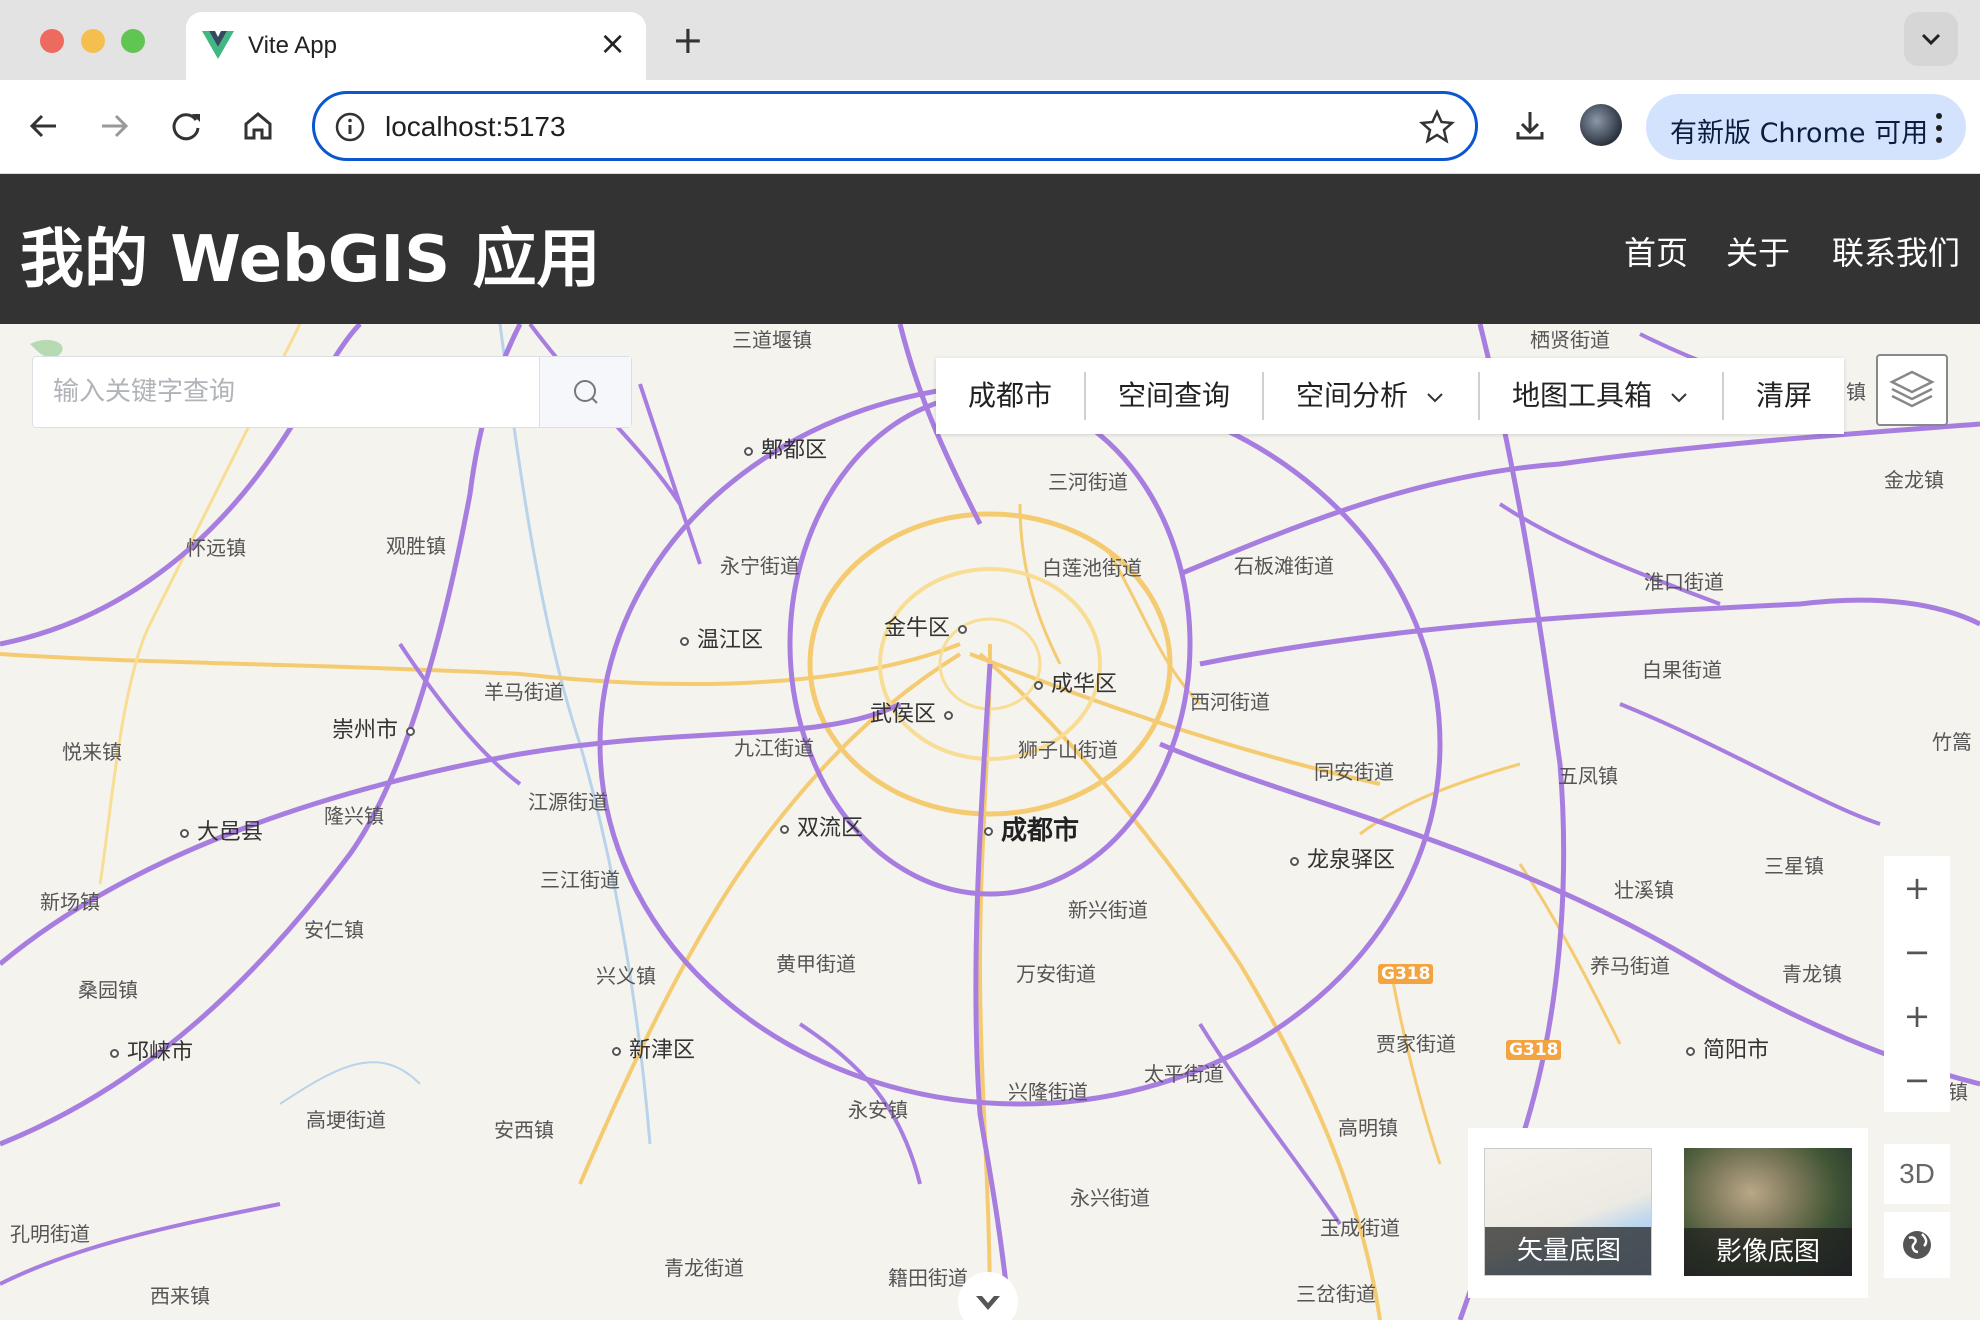 This screenshot has height=1320, width=1980. What do you see at coordinates (1917, 1174) in the screenshot?
I see `toggle-3d-button: 3D` at bounding box center [1917, 1174].